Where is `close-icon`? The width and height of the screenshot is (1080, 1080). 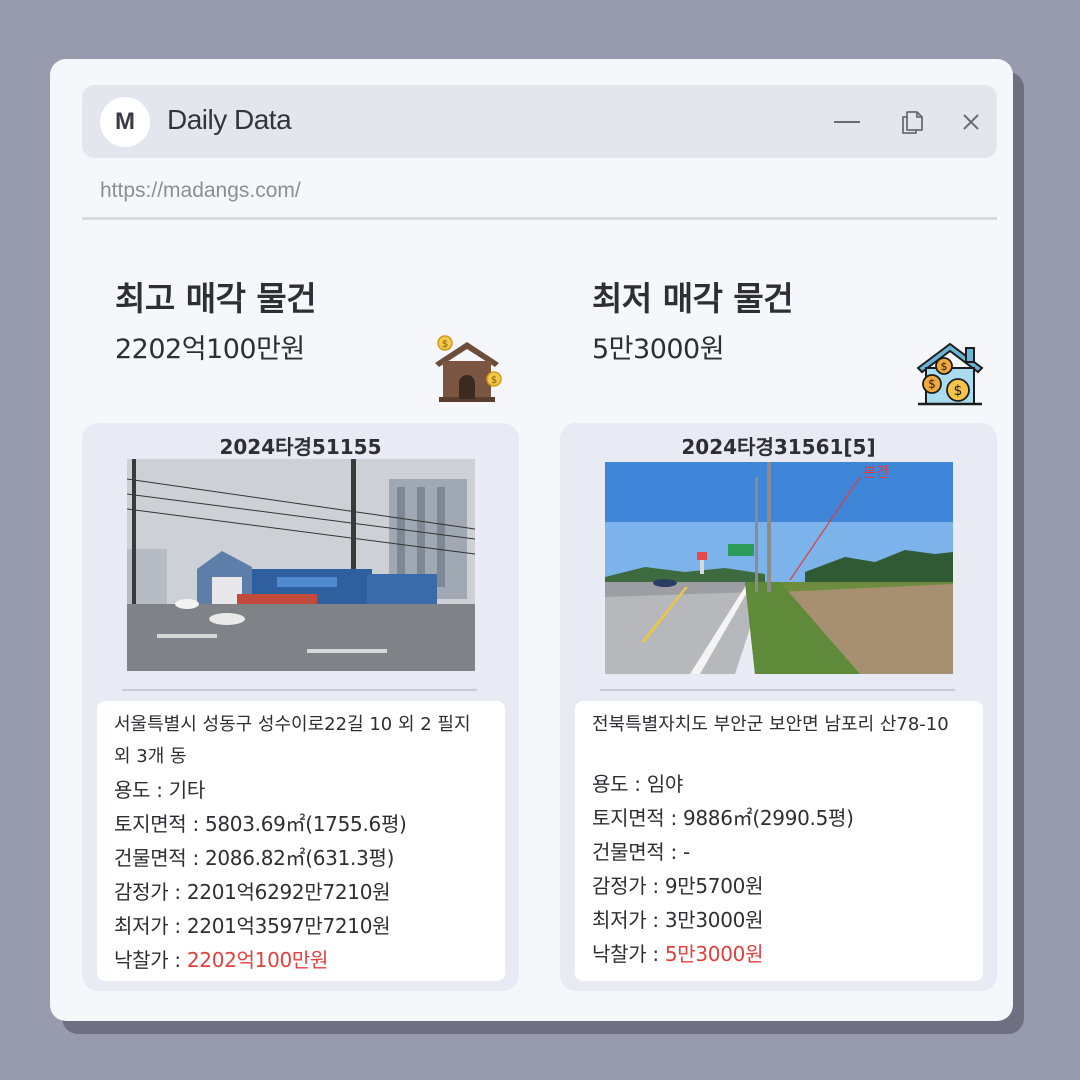
close-icon is located at coordinates (971, 122).